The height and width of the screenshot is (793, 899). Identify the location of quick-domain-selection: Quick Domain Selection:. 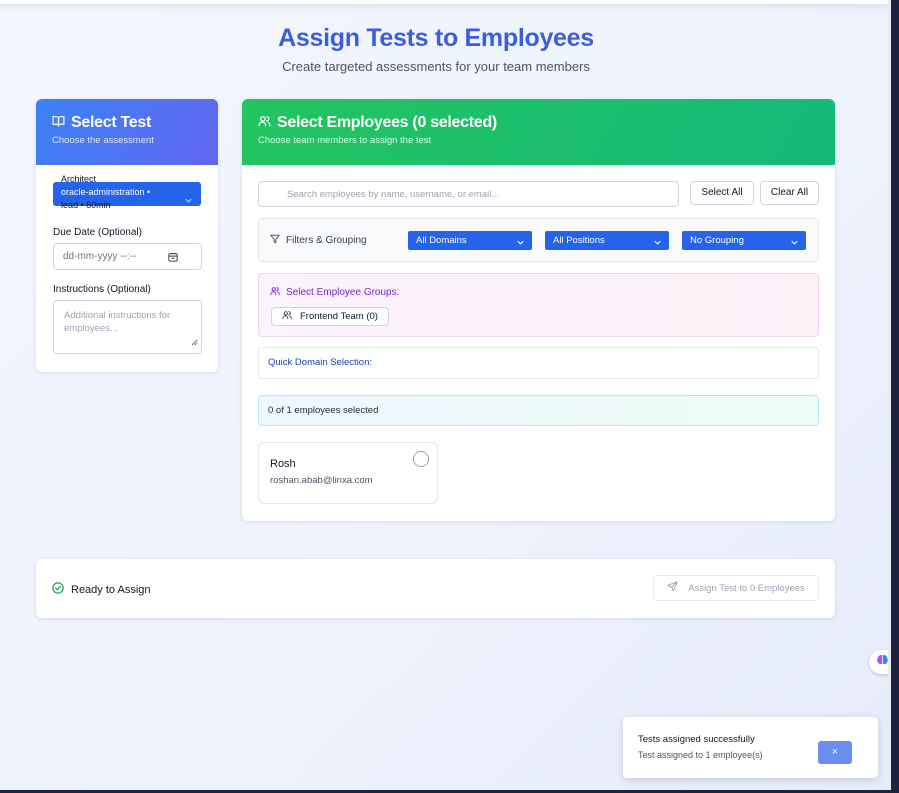
(538, 363).